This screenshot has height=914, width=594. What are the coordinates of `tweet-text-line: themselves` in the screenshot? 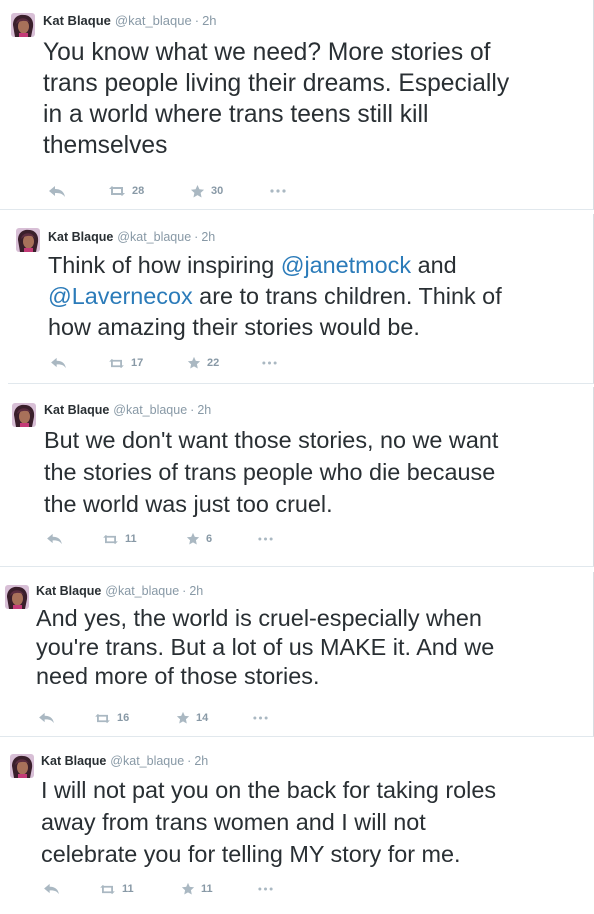 It's located at (105, 145).